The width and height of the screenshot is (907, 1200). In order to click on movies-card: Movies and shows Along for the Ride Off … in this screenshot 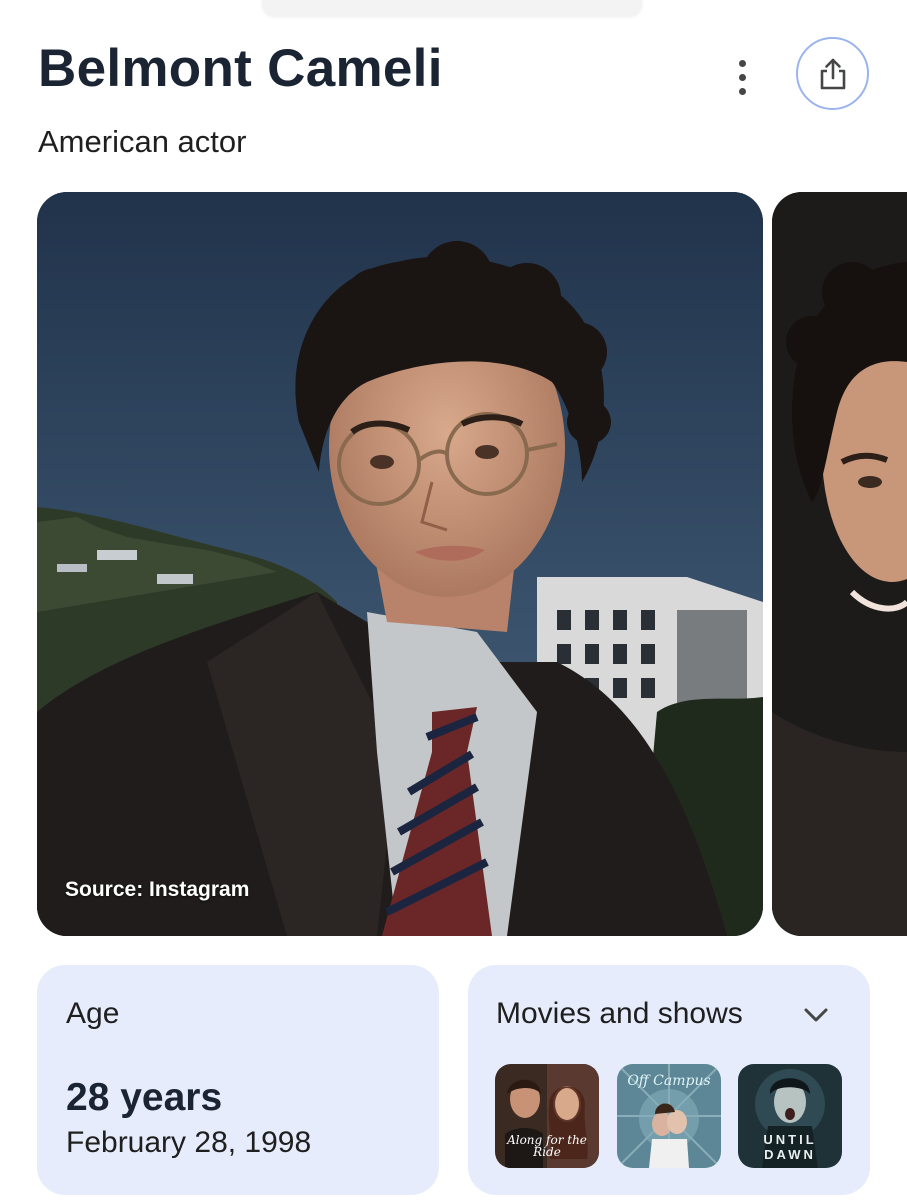, I will do `click(669, 1080)`.